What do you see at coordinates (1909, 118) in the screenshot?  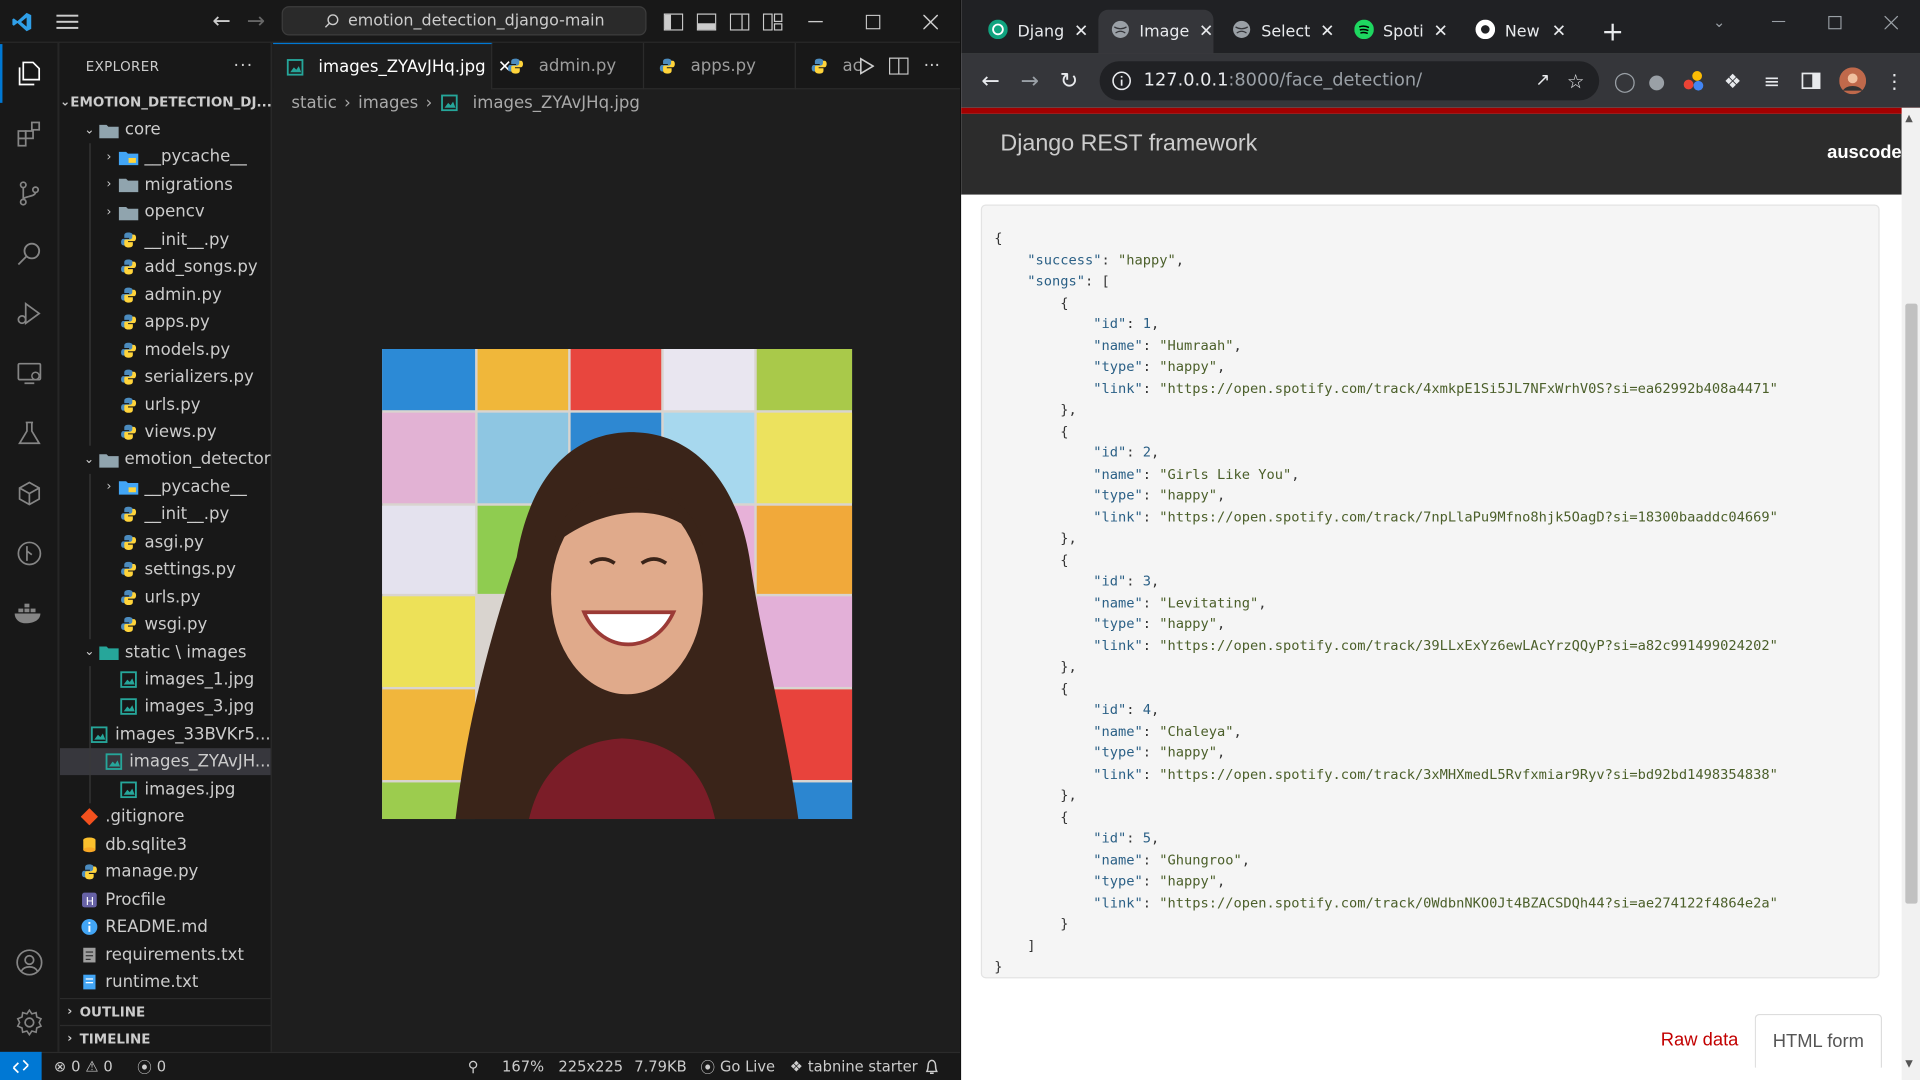 I see `scroll-up-icon: ▲` at bounding box center [1909, 118].